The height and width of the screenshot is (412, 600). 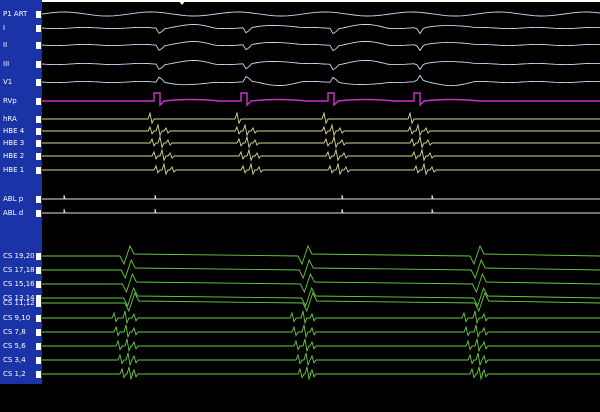 I want to click on channel-label: ABL p, so click(x=21, y=199).